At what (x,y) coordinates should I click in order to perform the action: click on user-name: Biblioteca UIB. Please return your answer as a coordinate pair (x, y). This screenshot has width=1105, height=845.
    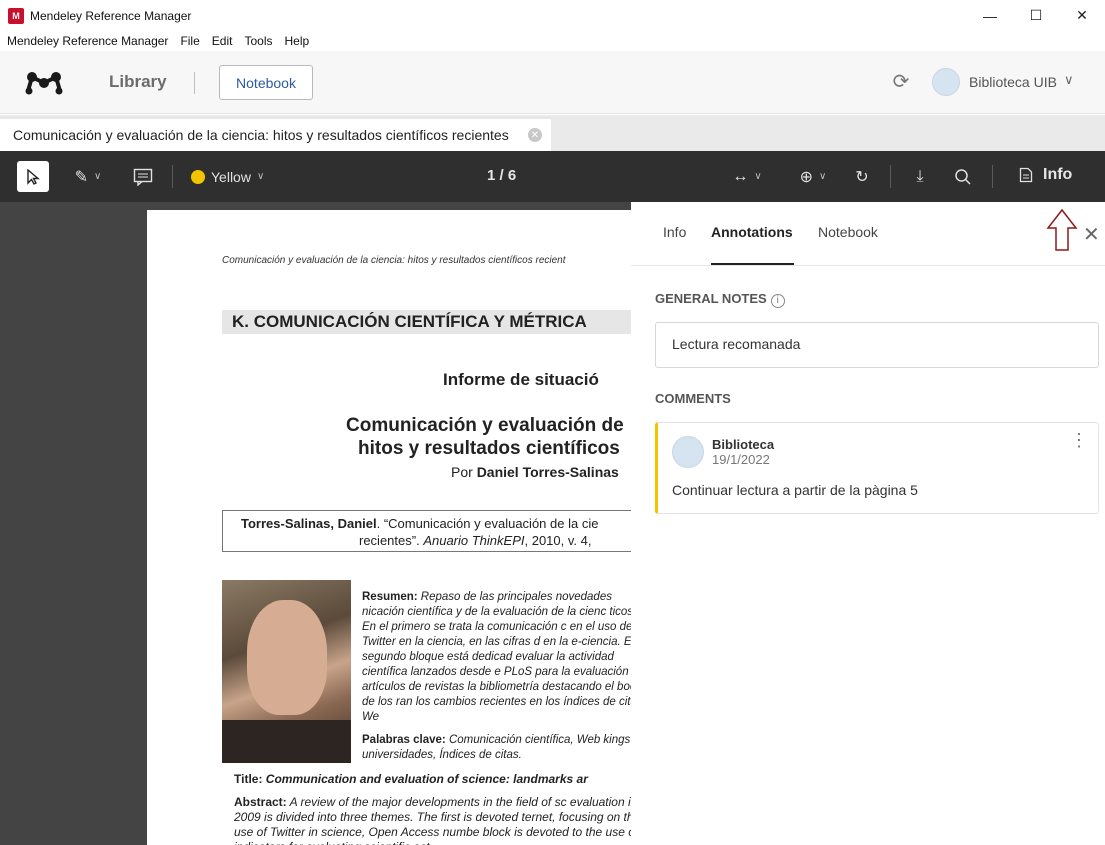
    Looking at the image, I should click on (1013, 82).